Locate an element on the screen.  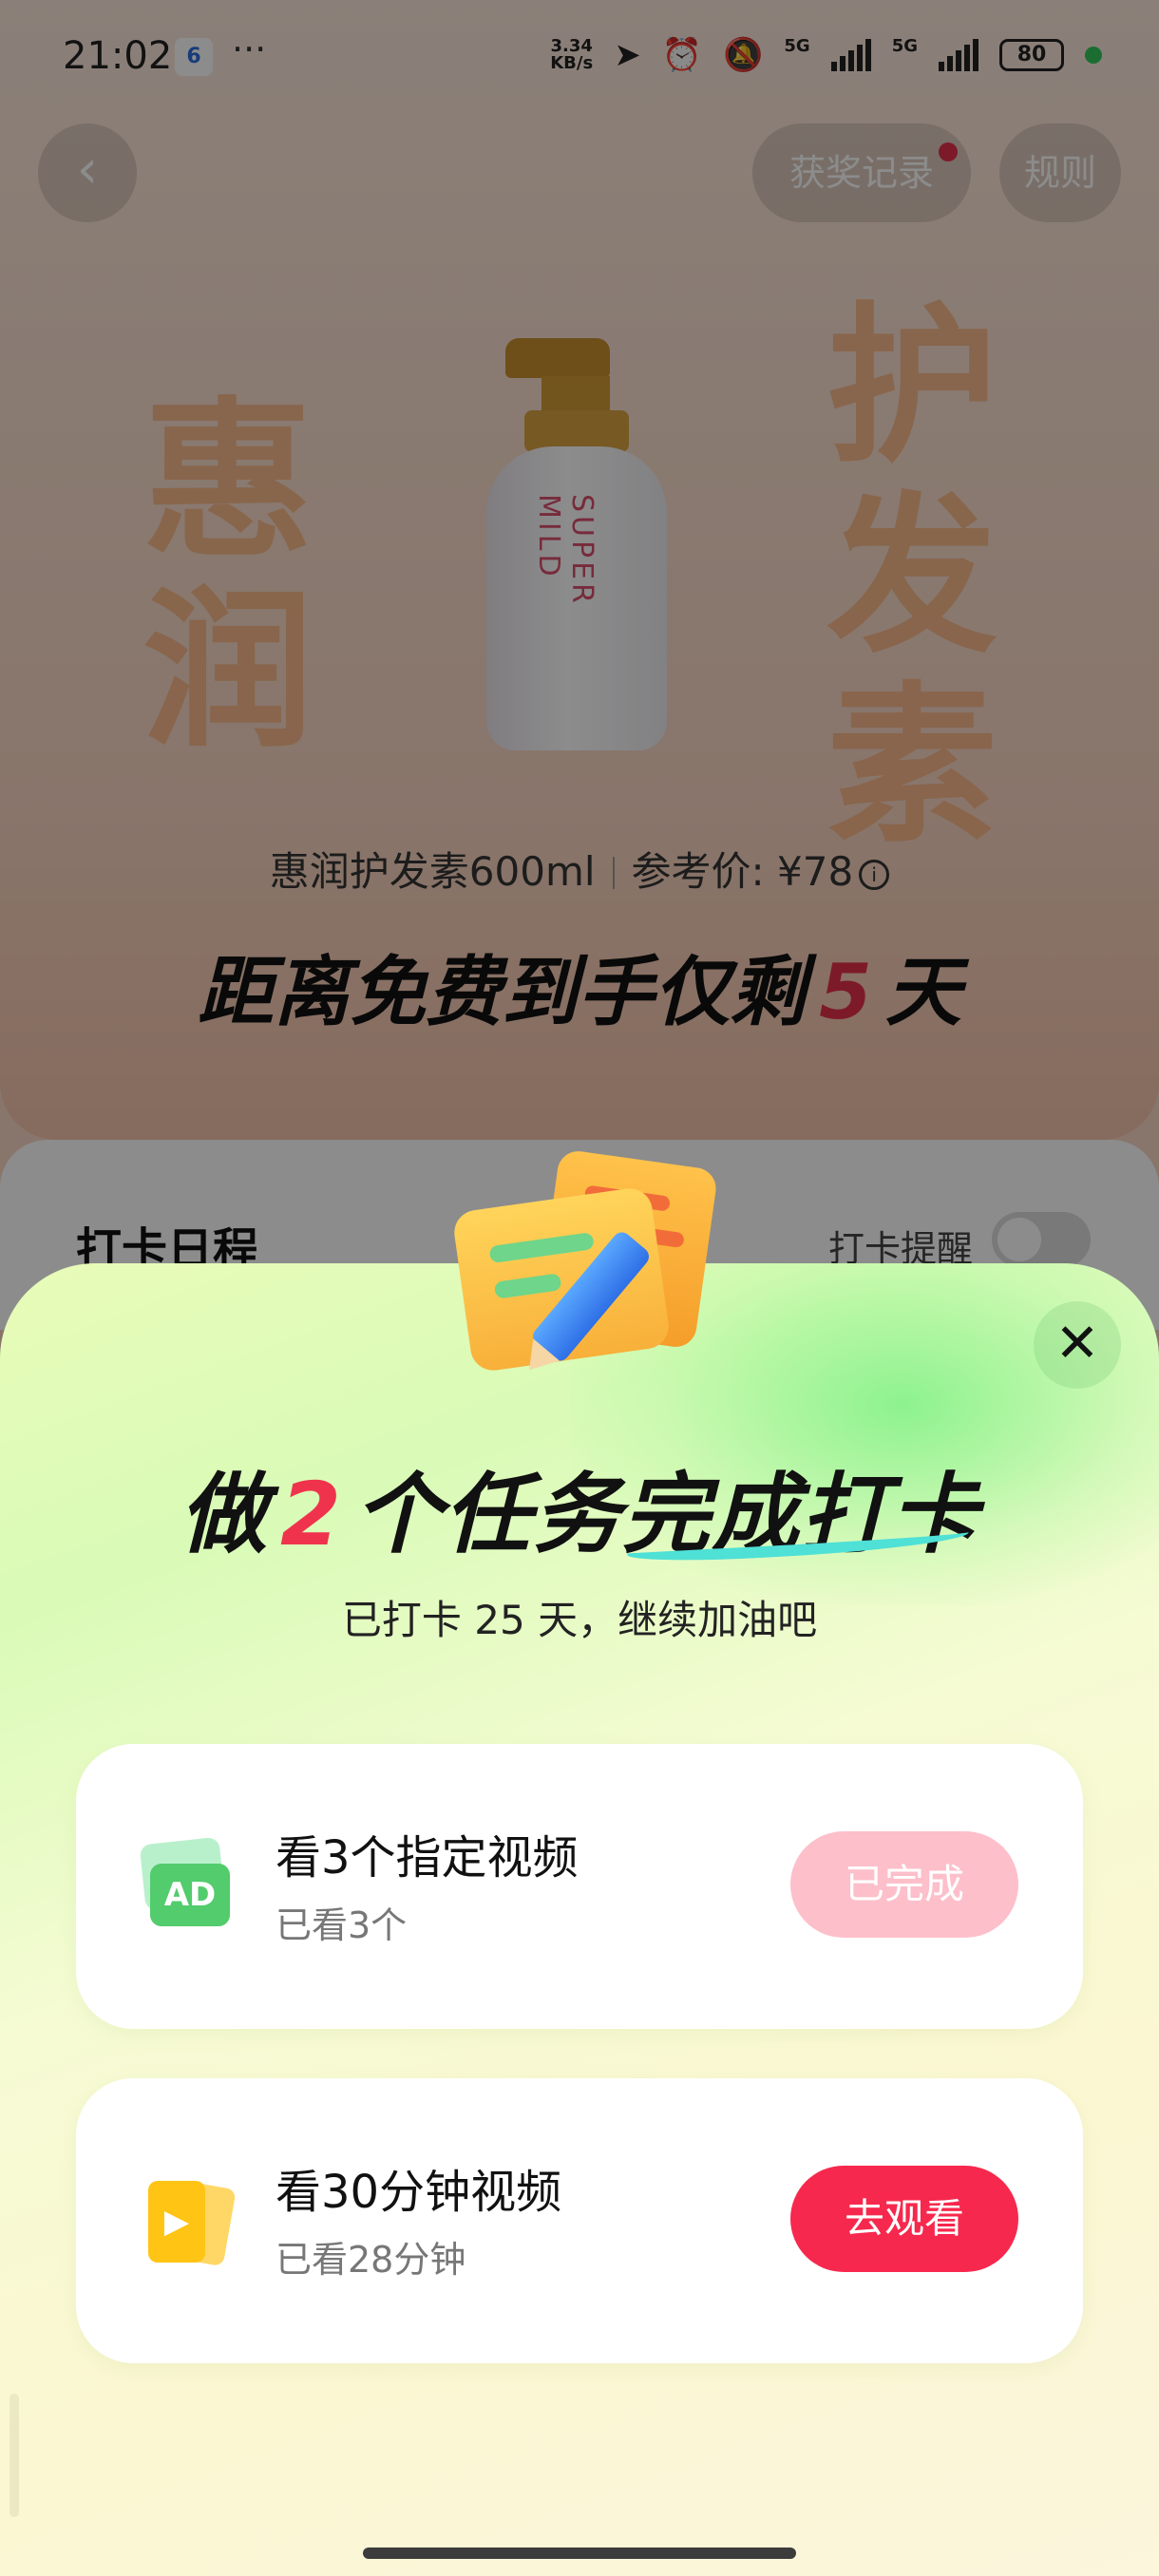
task-card: AD 看3个指定视频 已看3个 已完成 is located at coordinates (579, 1886).